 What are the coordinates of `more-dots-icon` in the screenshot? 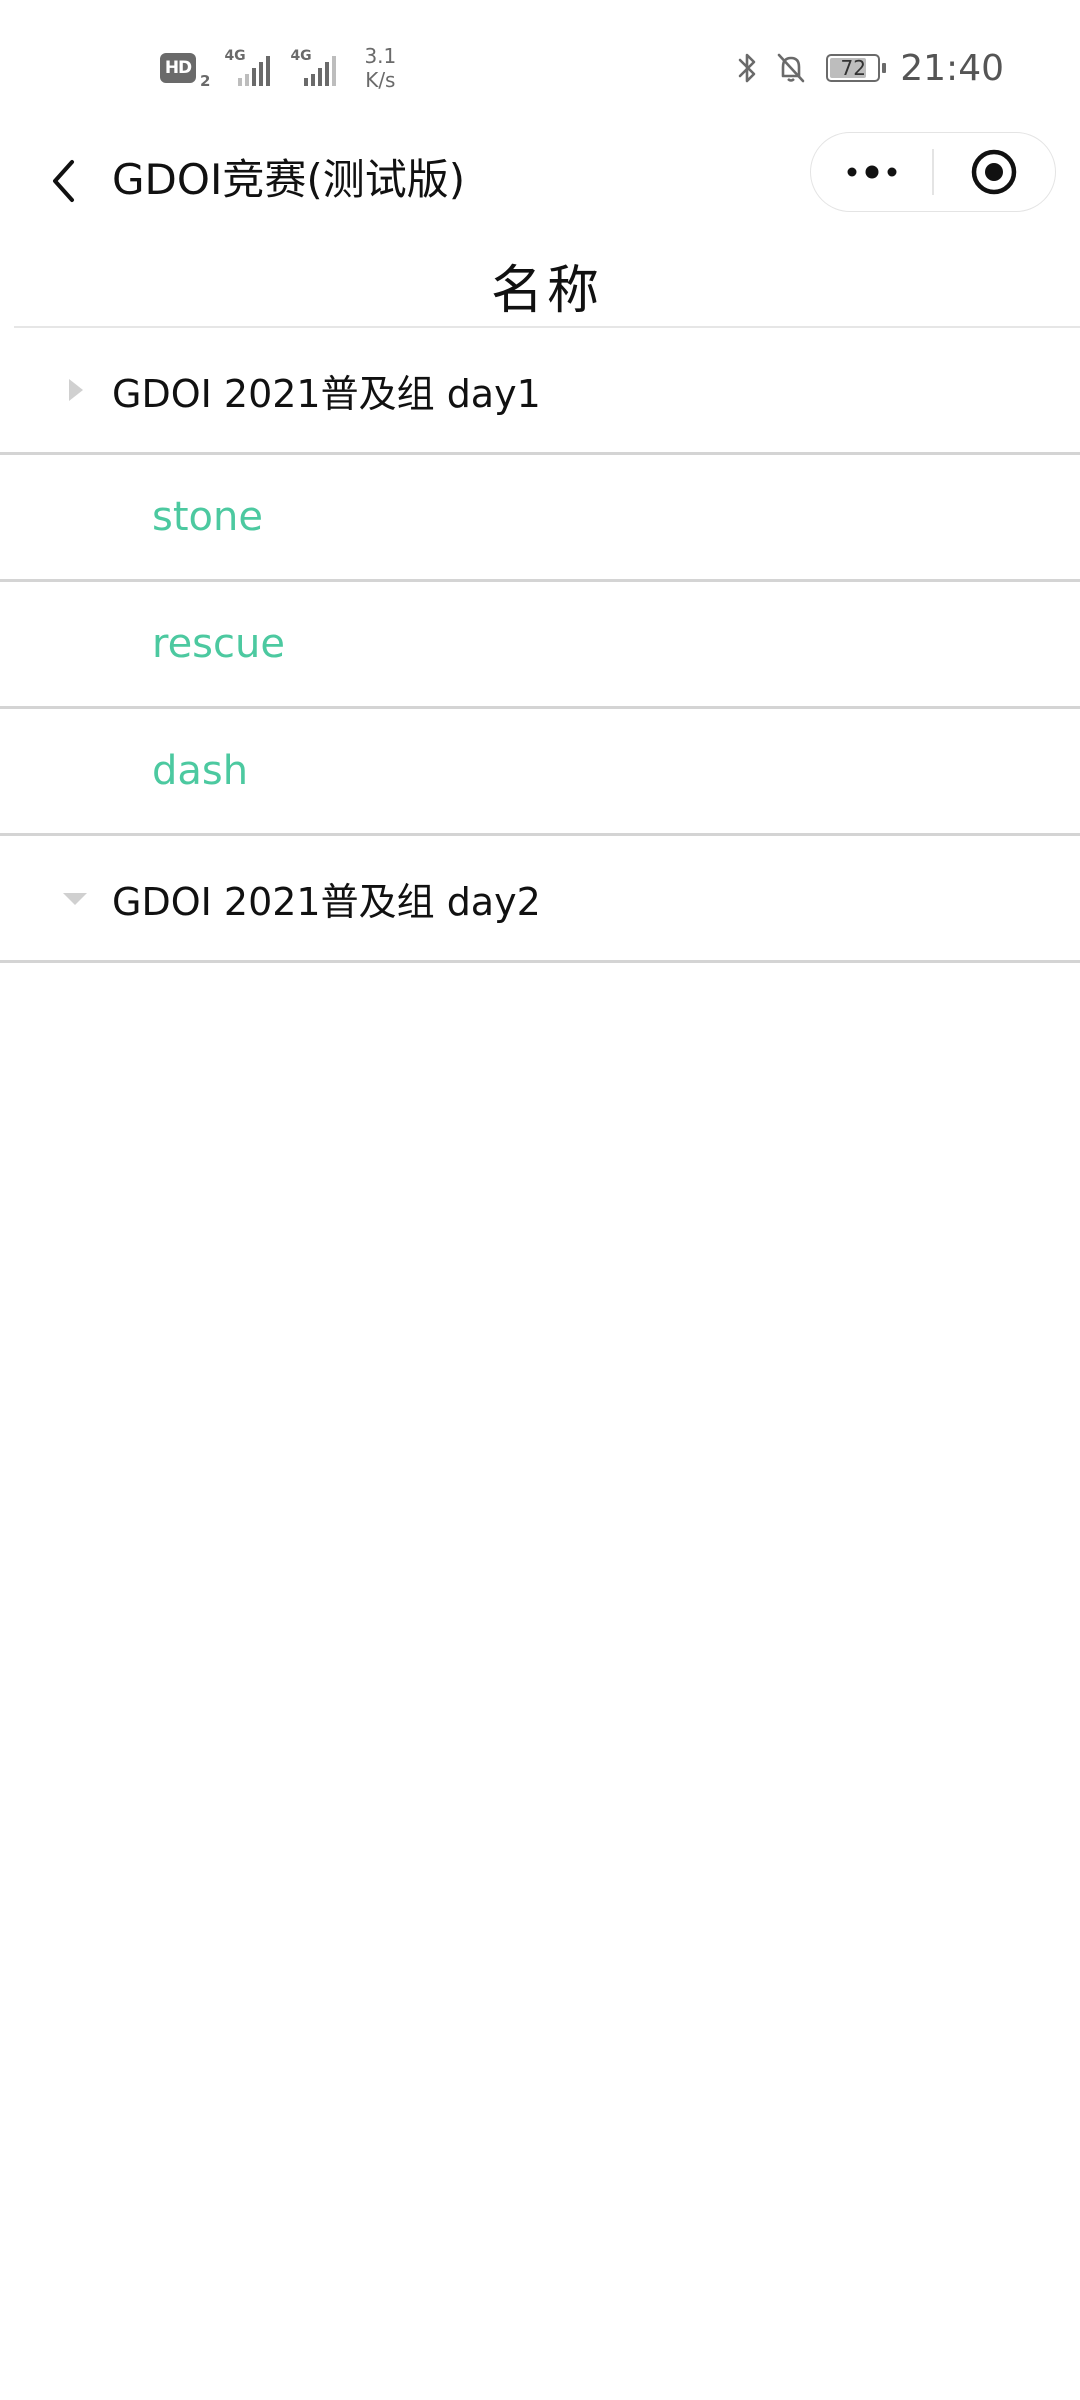 It's located at (872, 172).